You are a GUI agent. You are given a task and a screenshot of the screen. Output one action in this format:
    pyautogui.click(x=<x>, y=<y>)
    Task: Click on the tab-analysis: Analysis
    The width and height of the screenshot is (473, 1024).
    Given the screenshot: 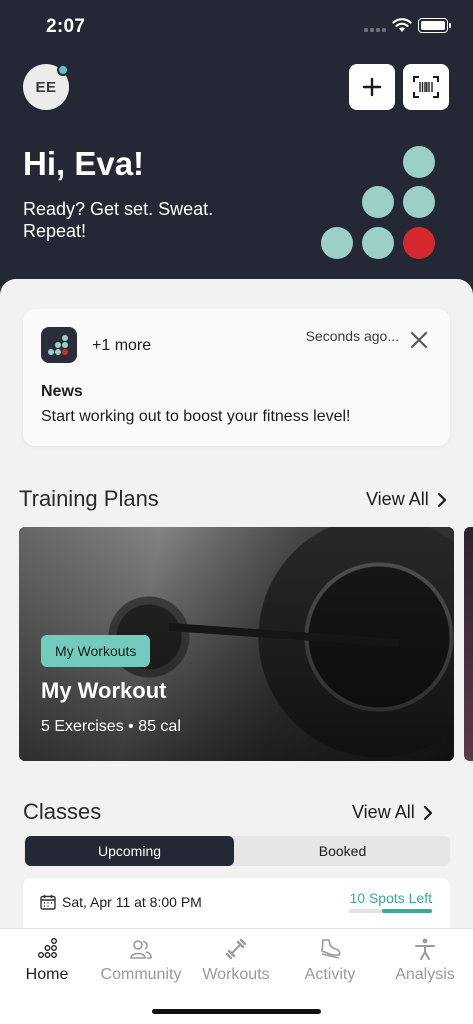 What is the action you would take?
    pyautogui.click(x=425, y=961)
    